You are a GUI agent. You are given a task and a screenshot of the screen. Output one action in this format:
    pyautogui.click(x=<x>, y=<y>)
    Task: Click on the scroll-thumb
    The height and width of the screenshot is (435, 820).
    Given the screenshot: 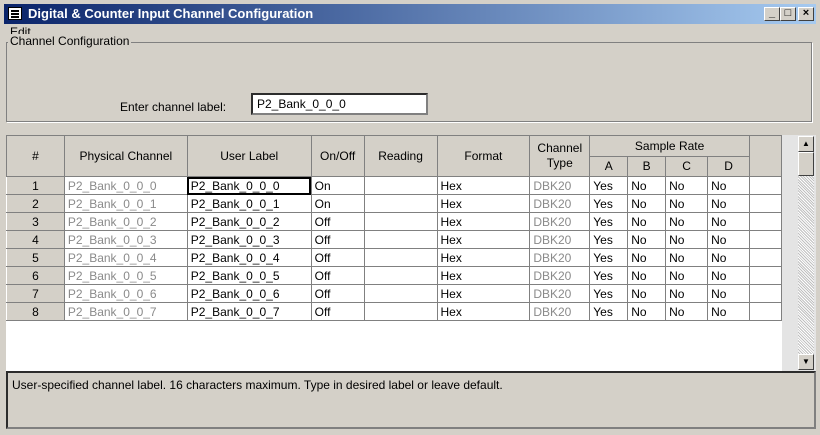 What is the action you would take?
    pyautogui.click(x=806, y=164)
    